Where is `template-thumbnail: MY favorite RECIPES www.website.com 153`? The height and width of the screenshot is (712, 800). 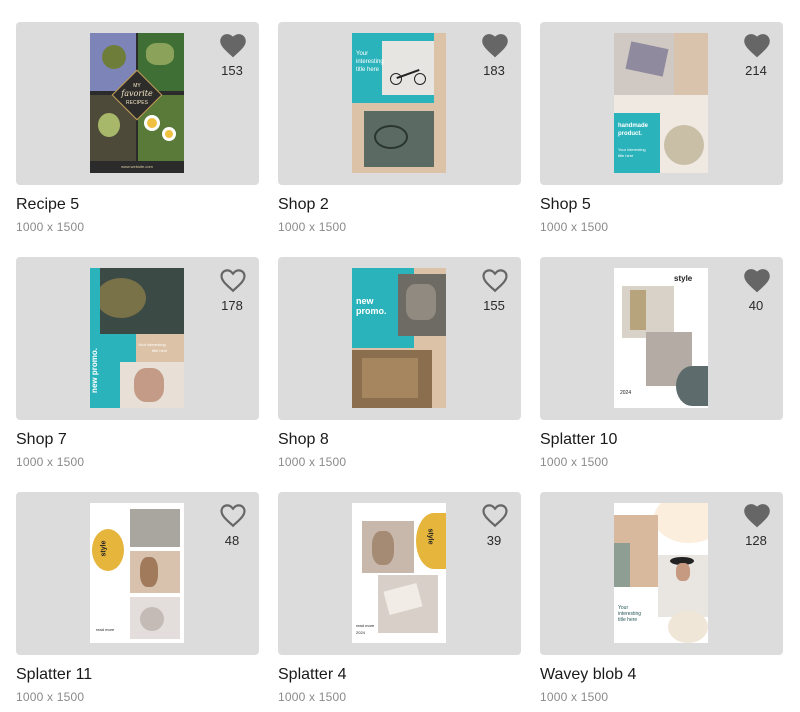
template-thumbnail: MY favorite RECIPES www.website.com 153 is located at coordinates (137, 103).